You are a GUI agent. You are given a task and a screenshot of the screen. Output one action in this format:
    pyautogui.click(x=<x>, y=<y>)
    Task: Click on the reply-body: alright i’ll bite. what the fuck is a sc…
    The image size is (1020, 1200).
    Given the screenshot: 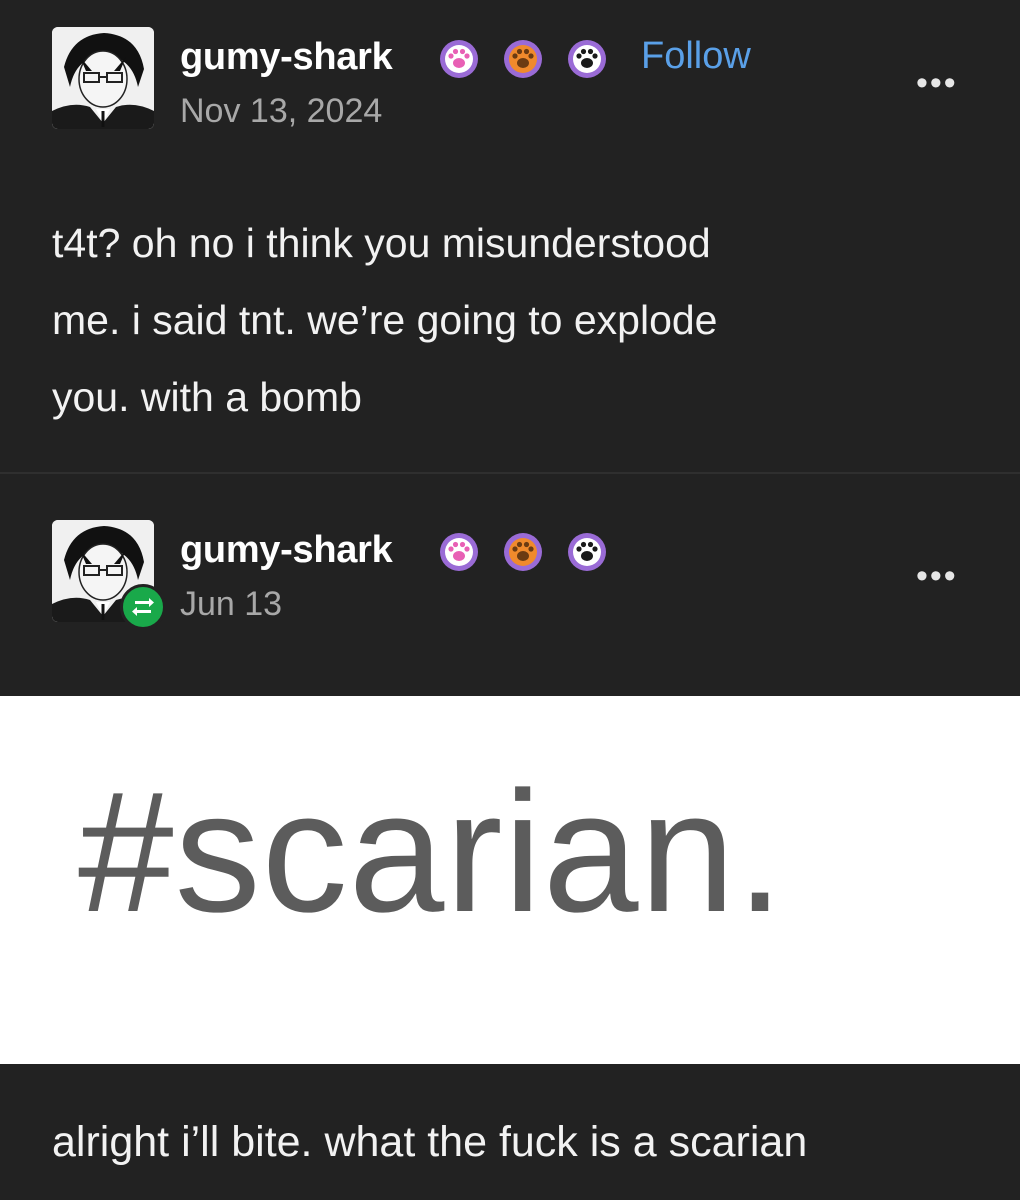 What is the action you would take?
    pyautogui.click(x=430, y=1142)
    